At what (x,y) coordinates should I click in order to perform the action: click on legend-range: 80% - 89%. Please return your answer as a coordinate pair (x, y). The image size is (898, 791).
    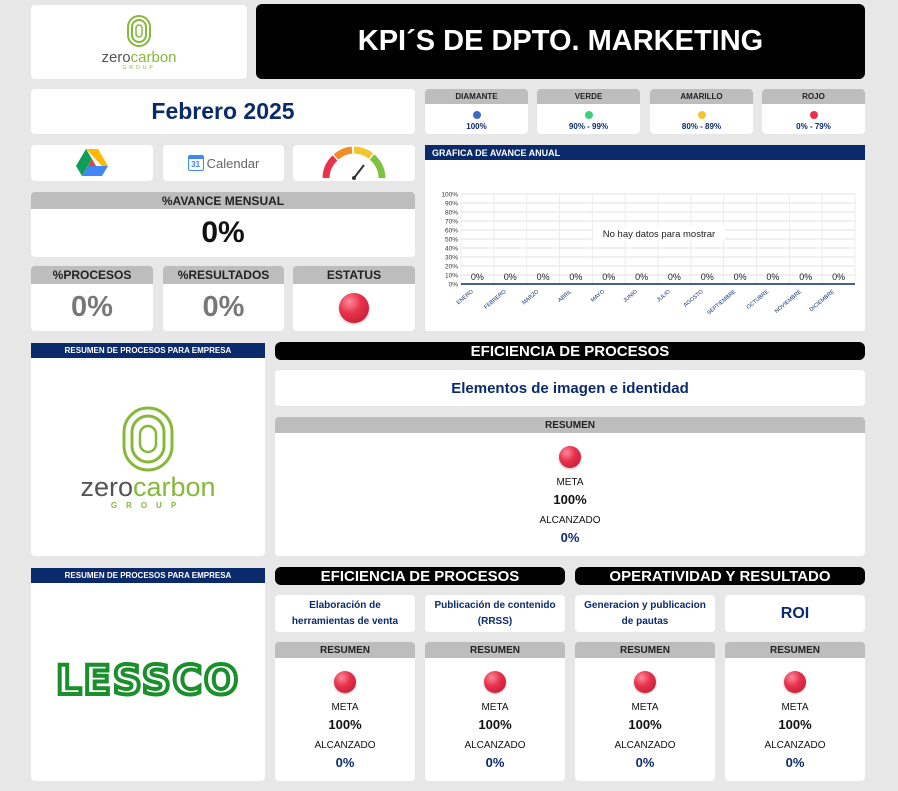
    Looking at the image, I should click on (701, 126).